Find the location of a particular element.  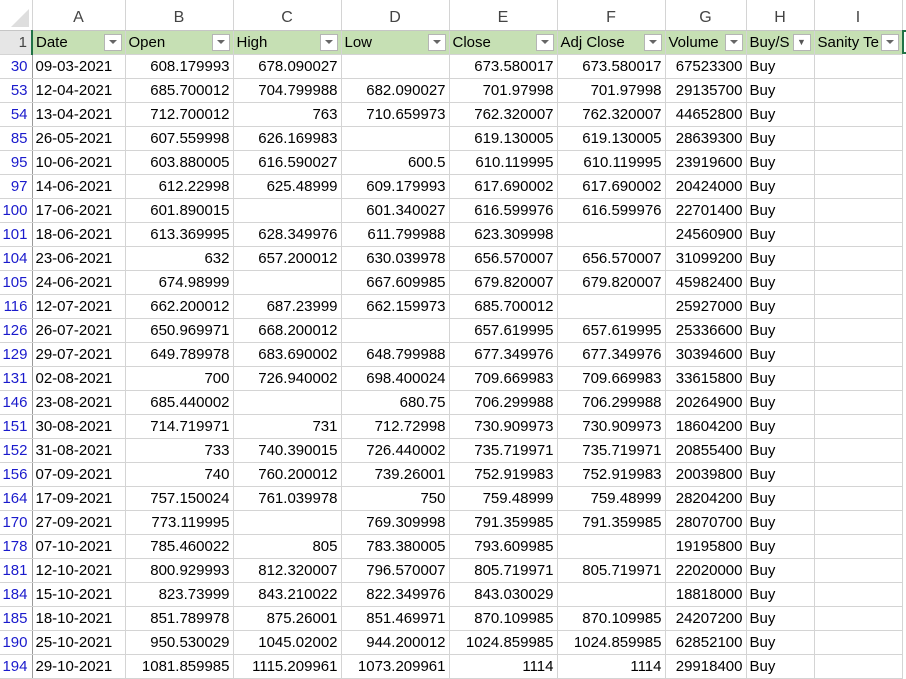

cell-a: 12-04-2021 is located at coordinates (79, 90).